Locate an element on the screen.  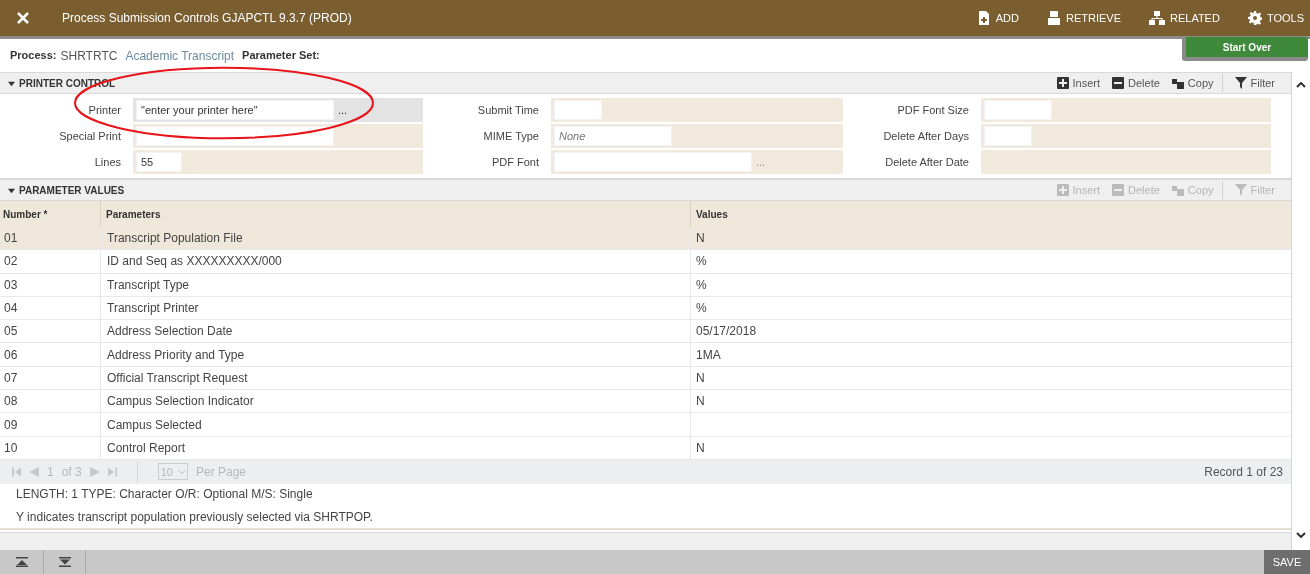
table-cell-text: 05 is located at coordinates (11, 332).